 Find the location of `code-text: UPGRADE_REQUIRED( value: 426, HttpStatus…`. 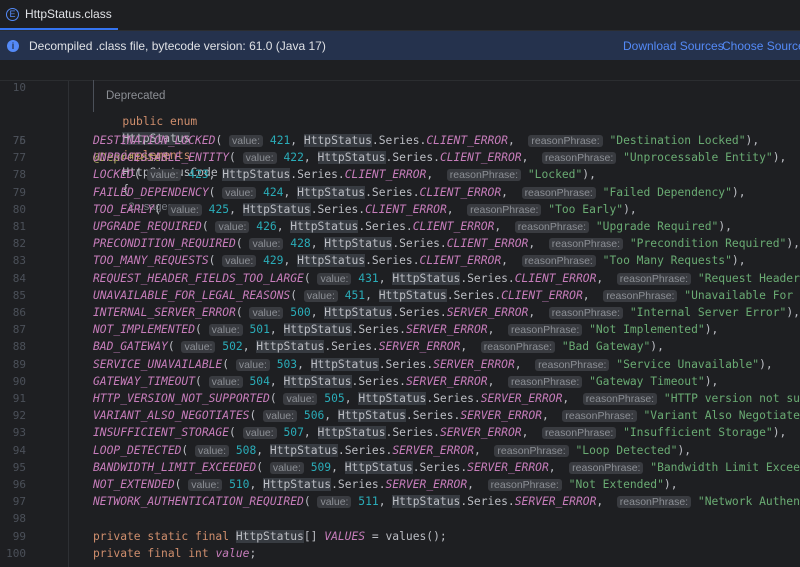

code-text: UPGRADE_REQUIRED( value: 426, HttpStatus… is located at coordinates (412, 226).